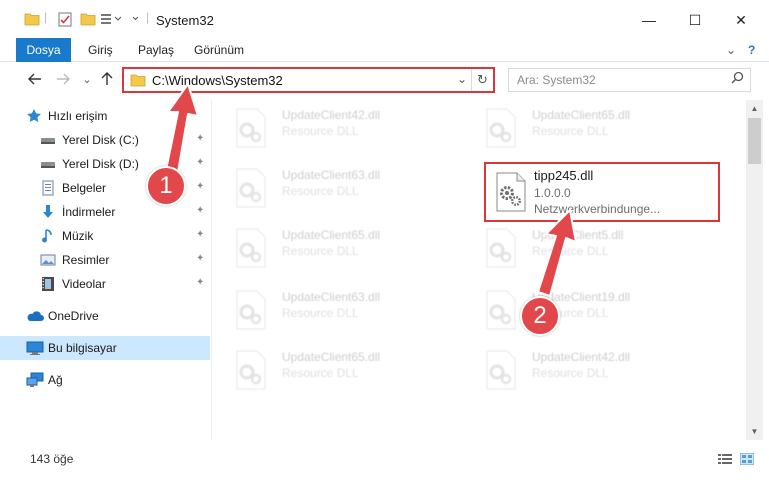  I want to click on title-bar: | ⌄ | System32 — ☐ ✕, so click(384, 19).